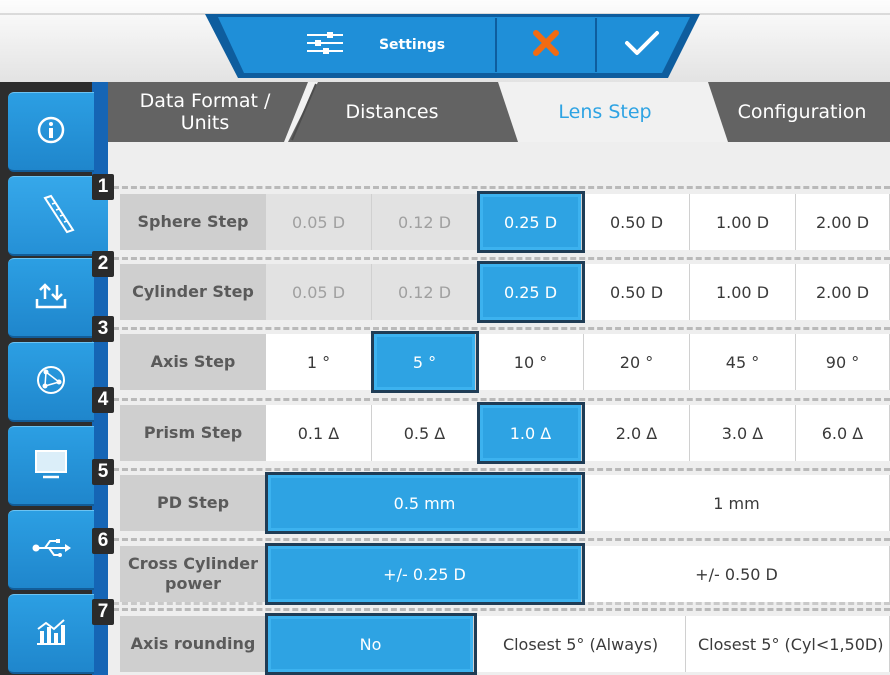 This screenshot has height=675, width=890. I want to click on axis-rounding-option-no: No, so click(371, 644).